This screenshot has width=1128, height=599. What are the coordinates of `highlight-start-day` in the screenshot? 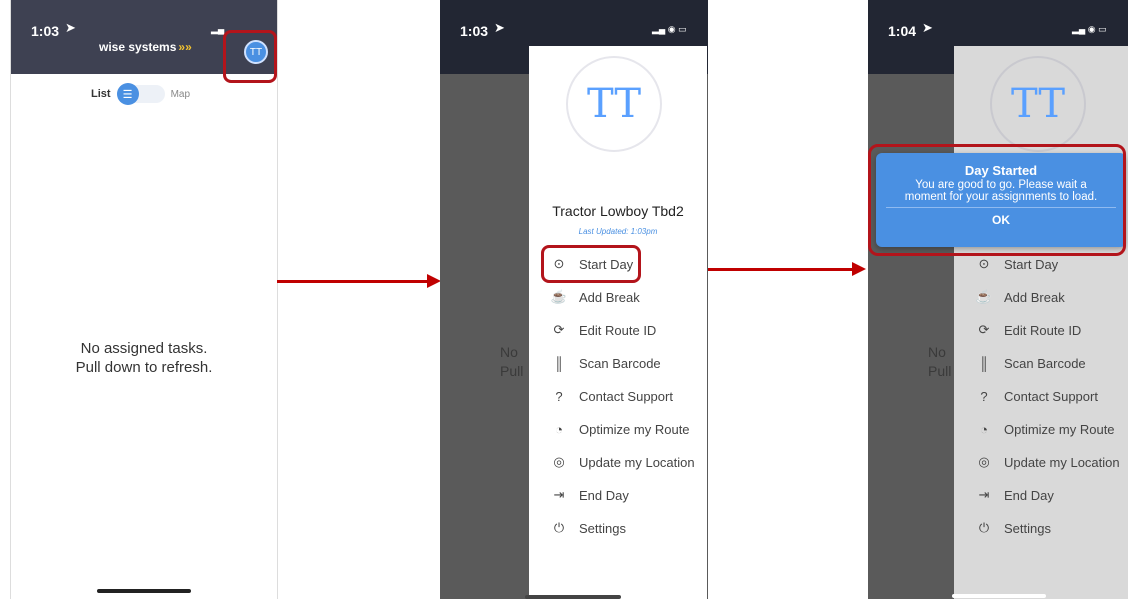 It's located at (591, 264).